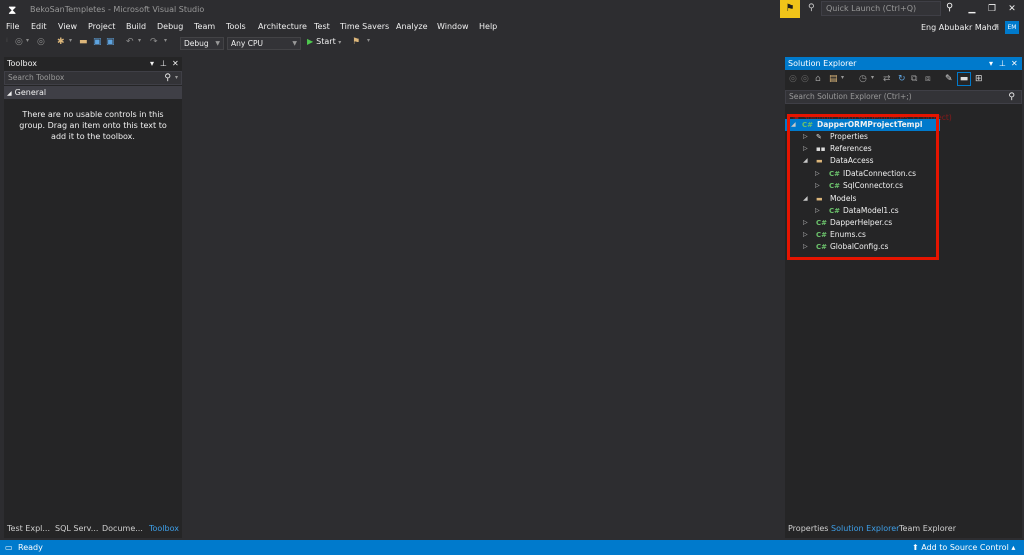  What do you see at coordinates (154, 42) in the screenshot?
I see `redo-icon: ↷` at bounding box center [154, 42].